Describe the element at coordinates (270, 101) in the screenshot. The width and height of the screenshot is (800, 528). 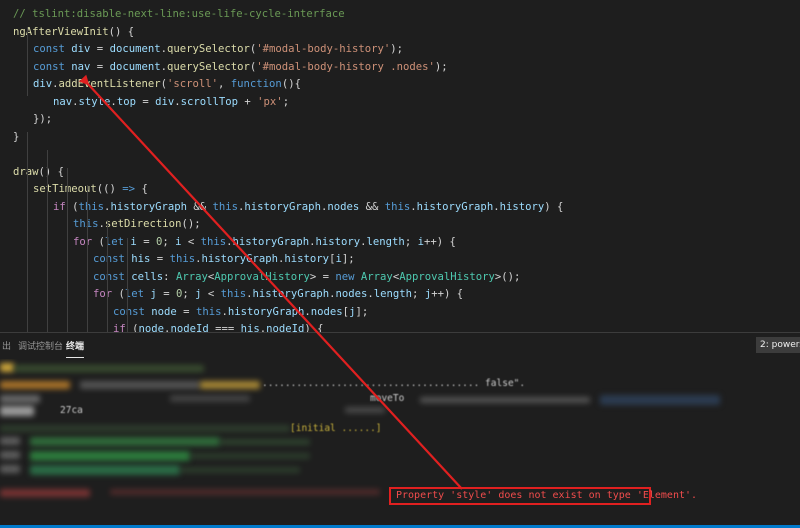
I see `code-token: 'px'` at that location.